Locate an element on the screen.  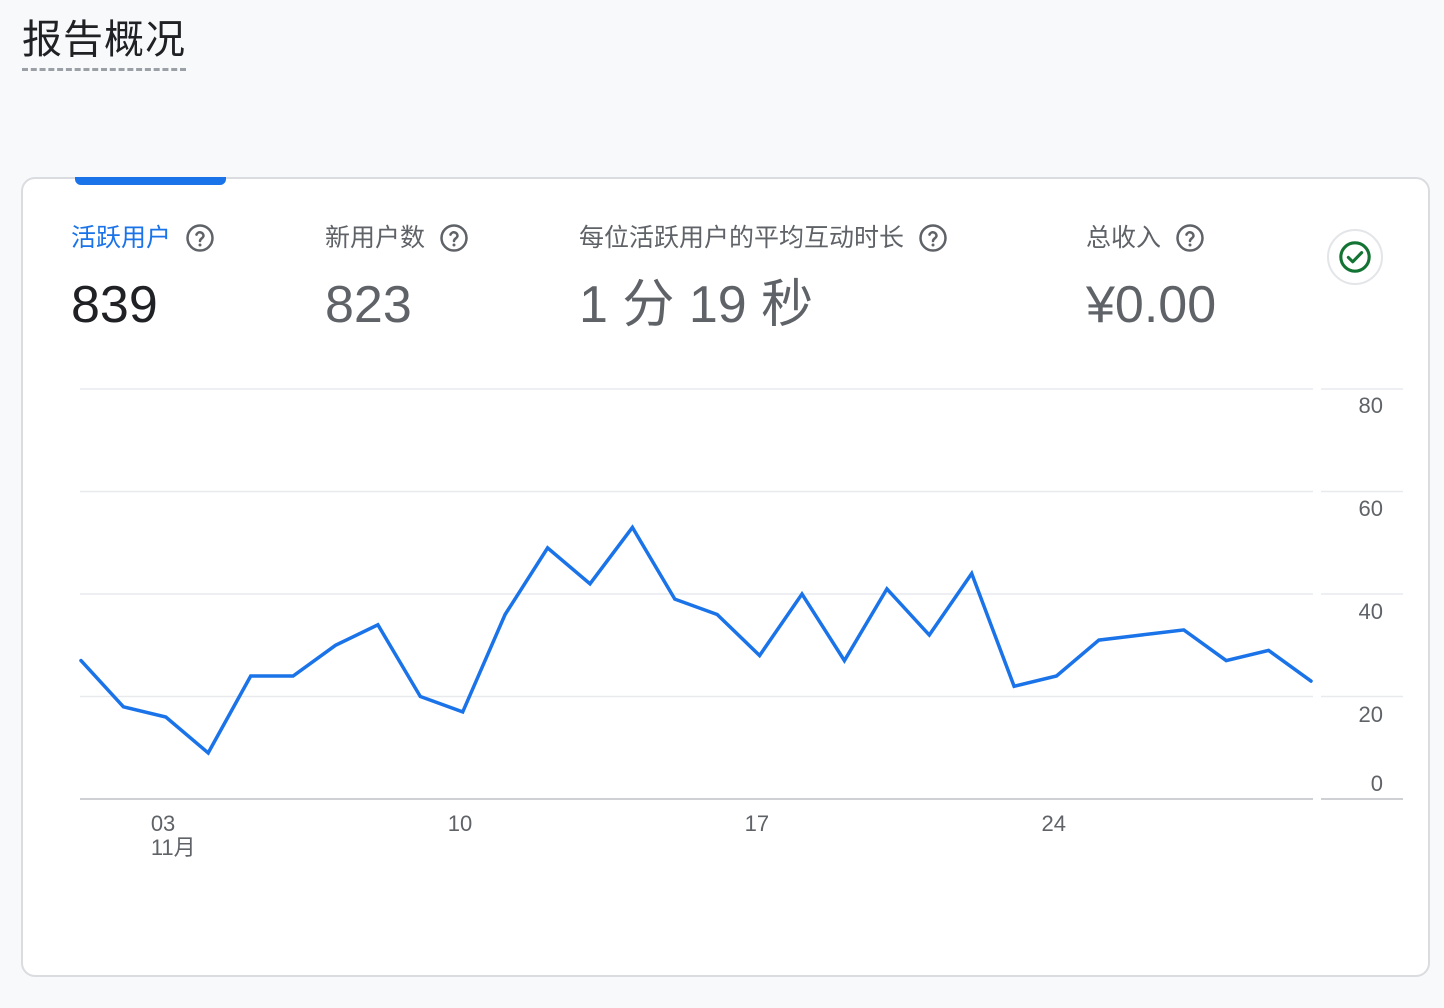
y-tick-label: 40 is located at coordinates (1371, 611).